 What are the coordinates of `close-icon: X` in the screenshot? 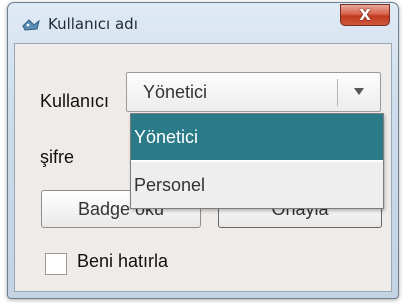 It's located at (365, 15).